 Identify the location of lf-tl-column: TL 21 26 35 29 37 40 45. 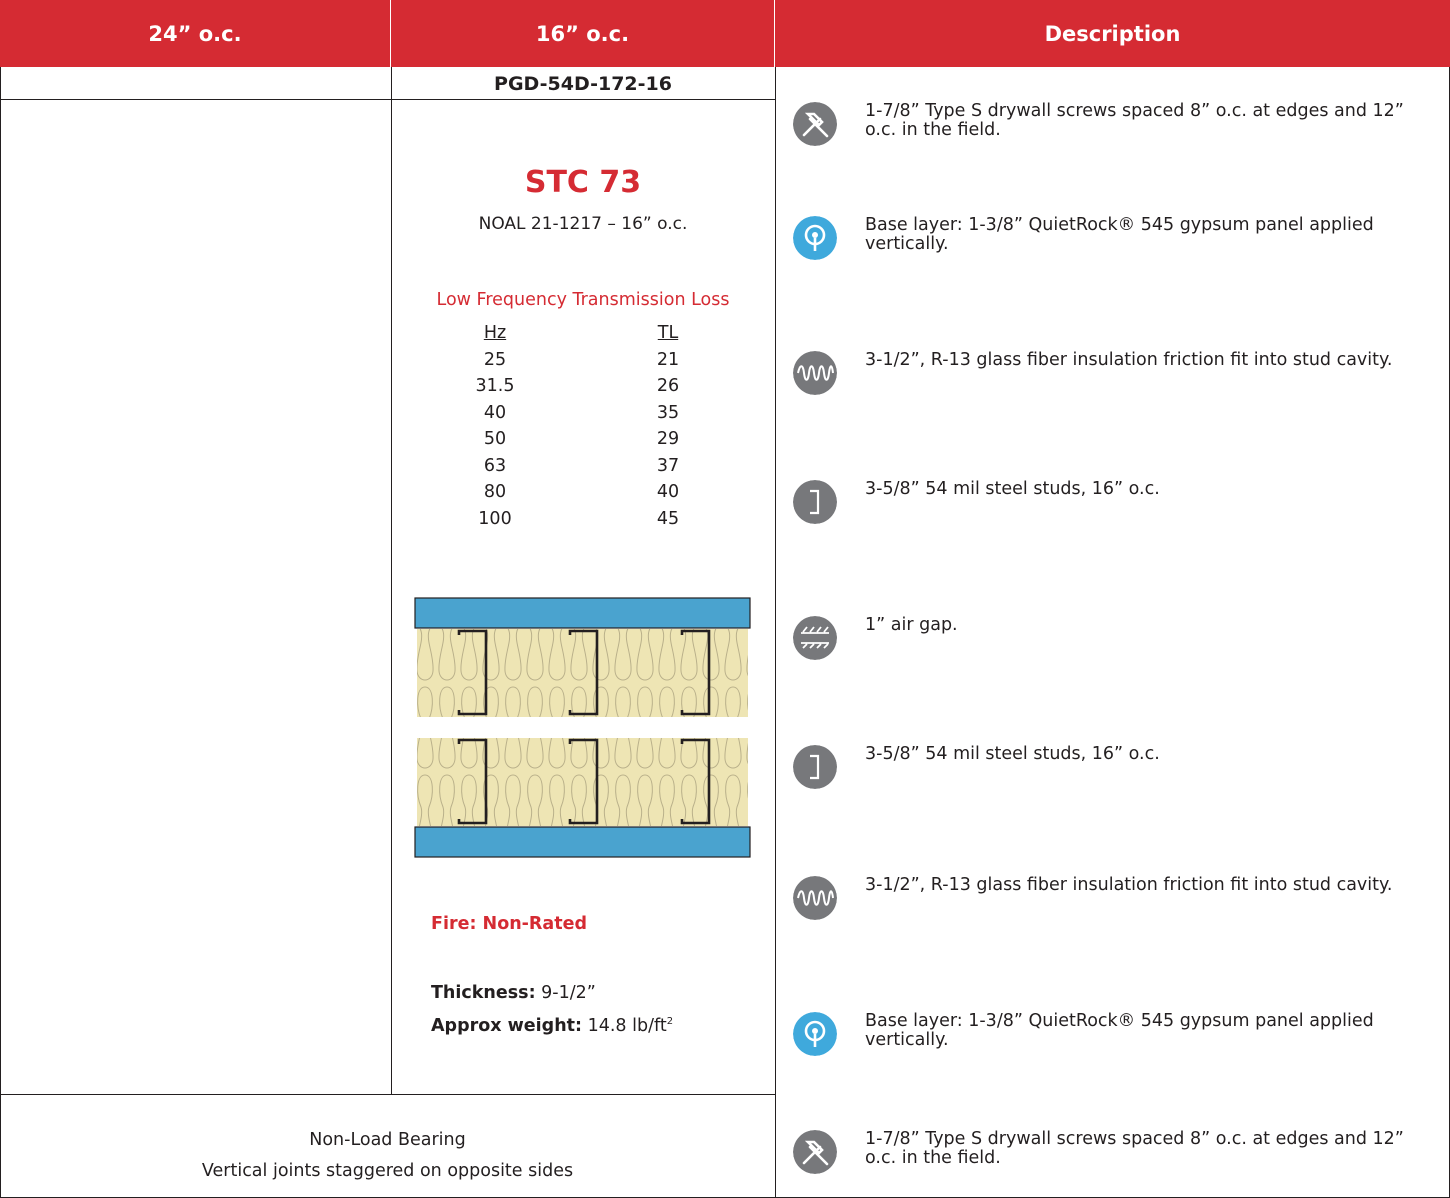
(668, 426).